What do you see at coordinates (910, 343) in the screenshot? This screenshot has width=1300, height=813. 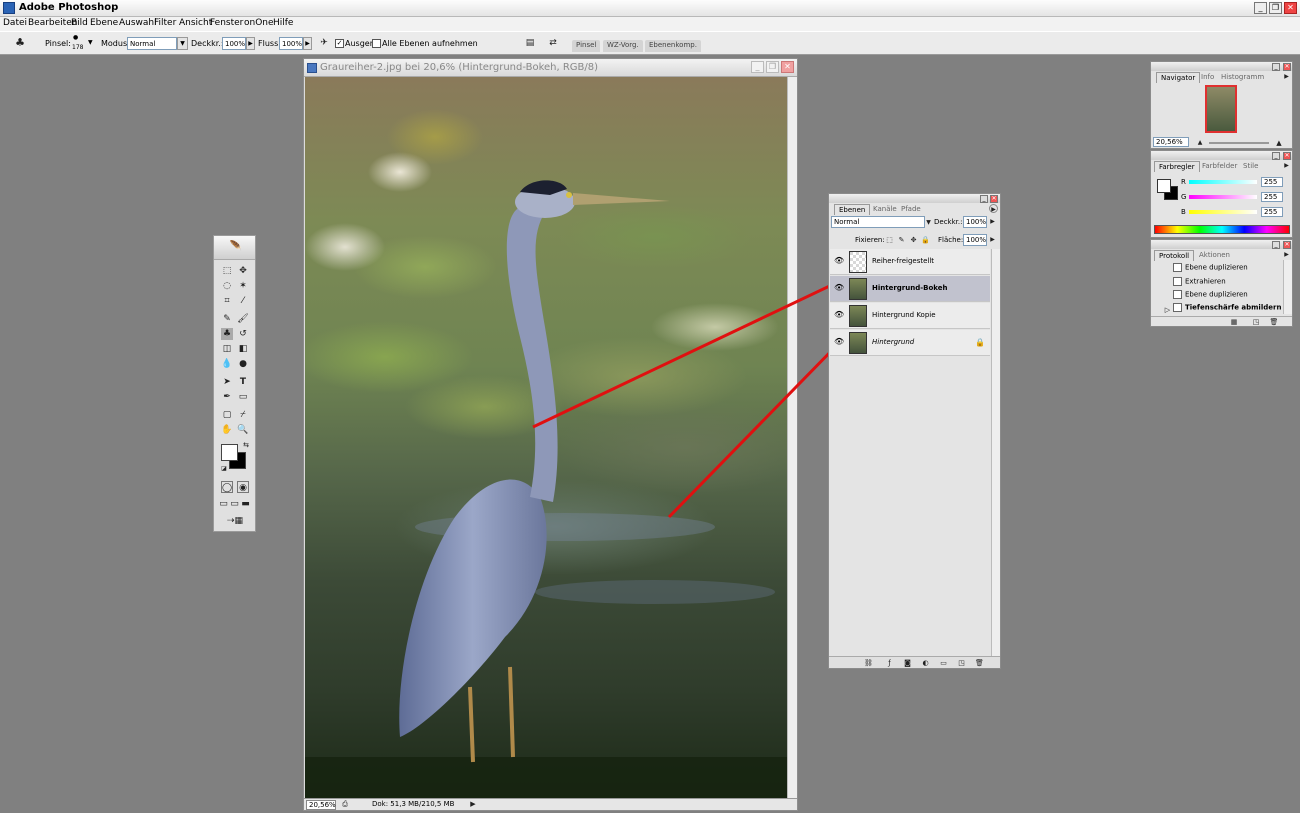 I see `layer-row-hintergrund: 👁 Hintergrund 🔒` at bounding box center [910, 343].